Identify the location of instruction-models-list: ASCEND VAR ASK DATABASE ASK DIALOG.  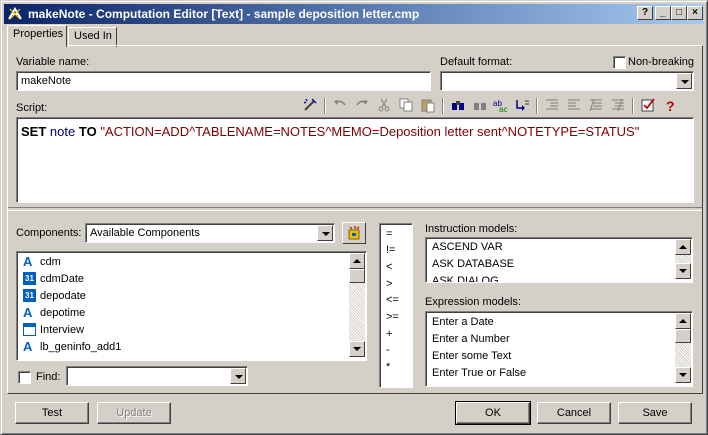
(559, 260).